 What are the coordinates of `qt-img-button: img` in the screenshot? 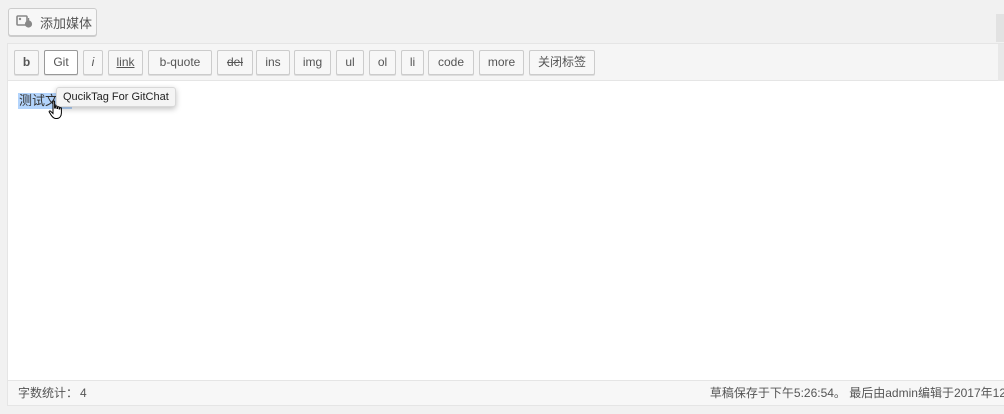 It's located at (312, 62).